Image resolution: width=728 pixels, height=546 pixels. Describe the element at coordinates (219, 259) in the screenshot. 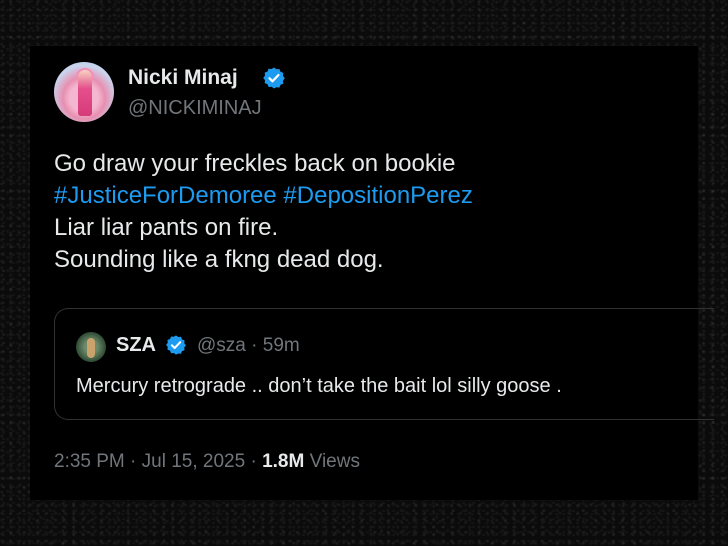

I see `tweet-line: Sounding like a fkng dead dog.` at that location.